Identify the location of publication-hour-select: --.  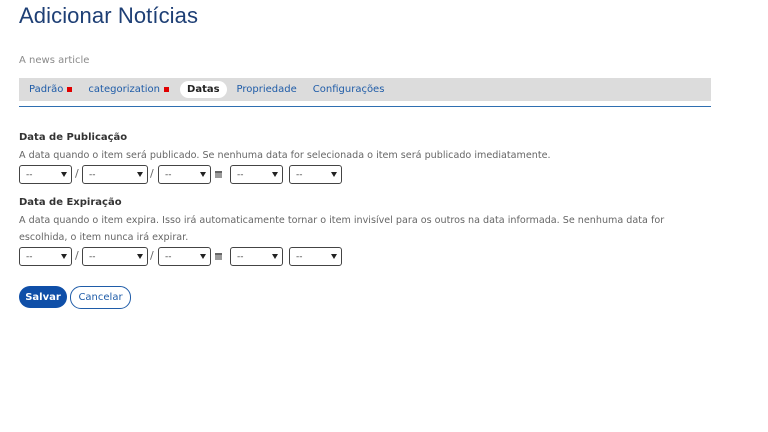
(256, 174).